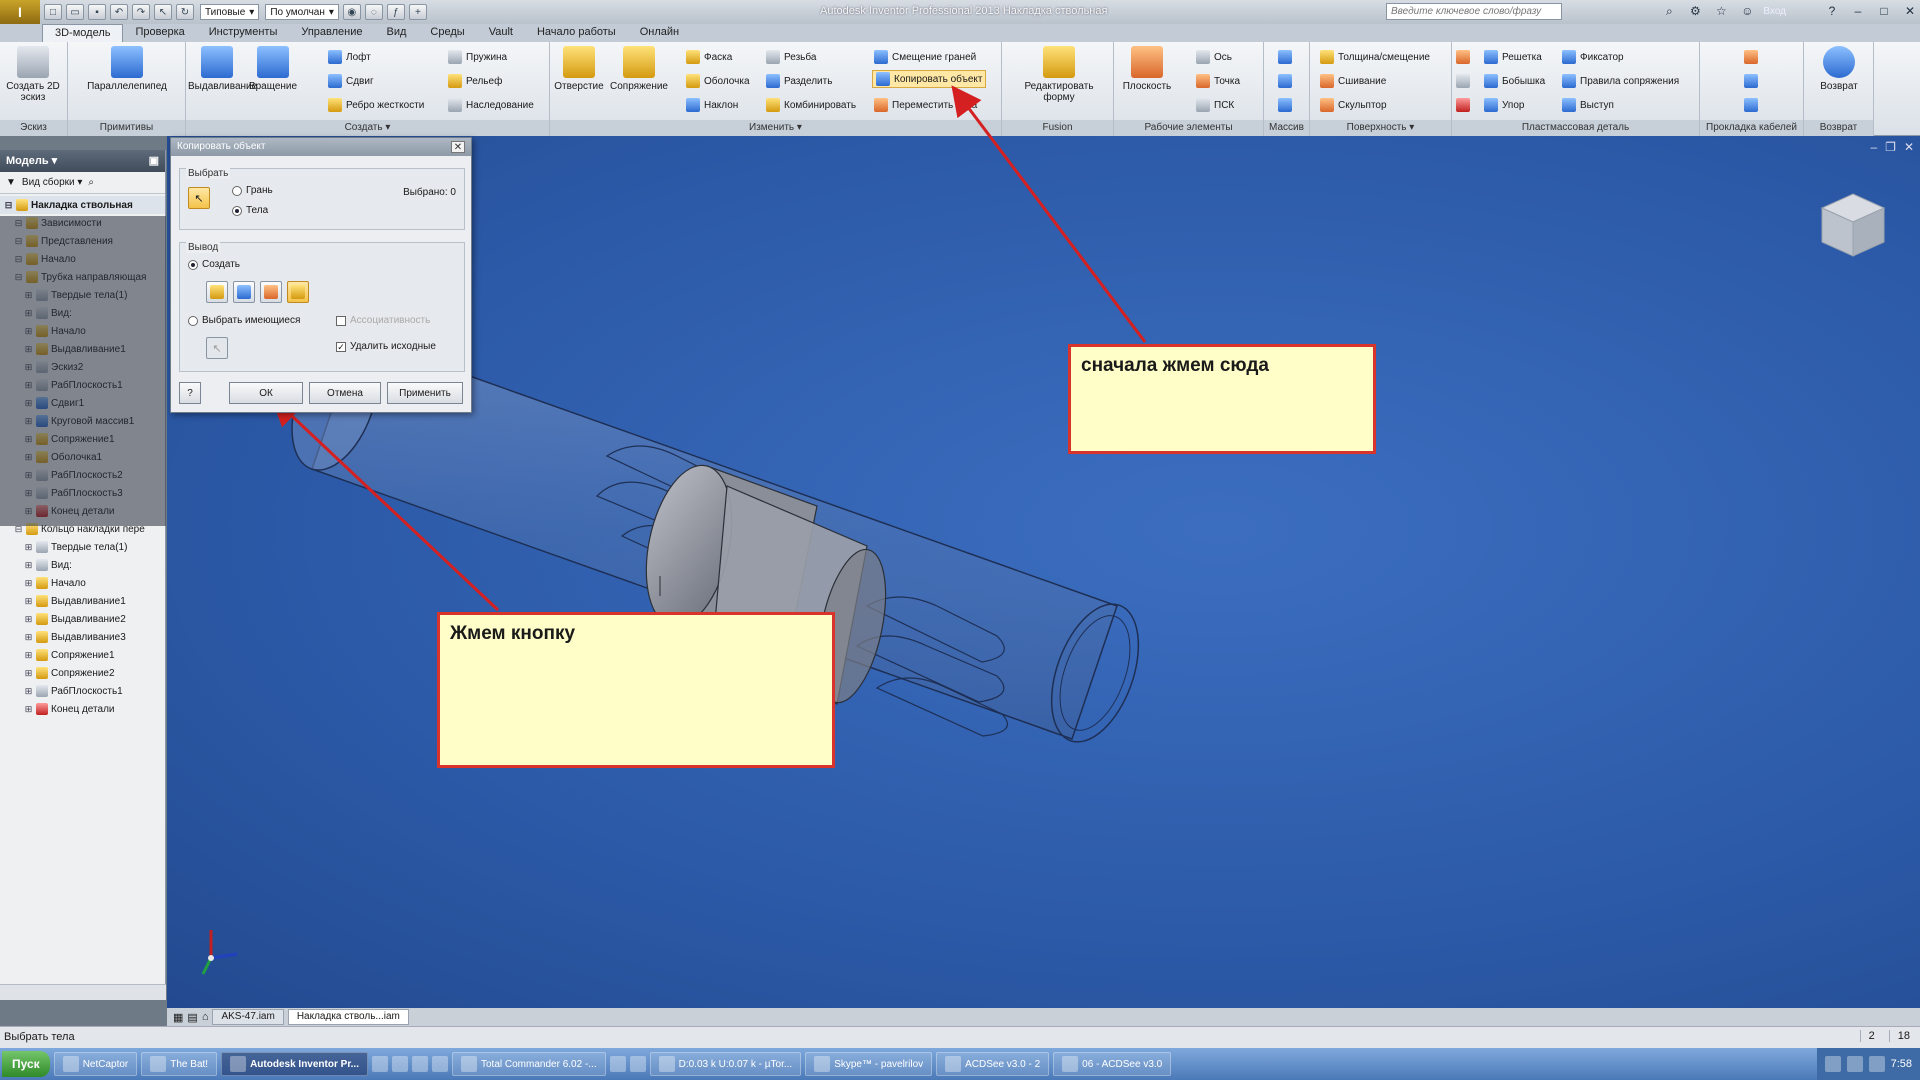 The width and height of the screenshot is (1920, 1080). What do you see at coordinates (82, 493) in the screenshot?
I see `tree-node: ⊞ РабПлоскость3` at bounding box center [82, 493].